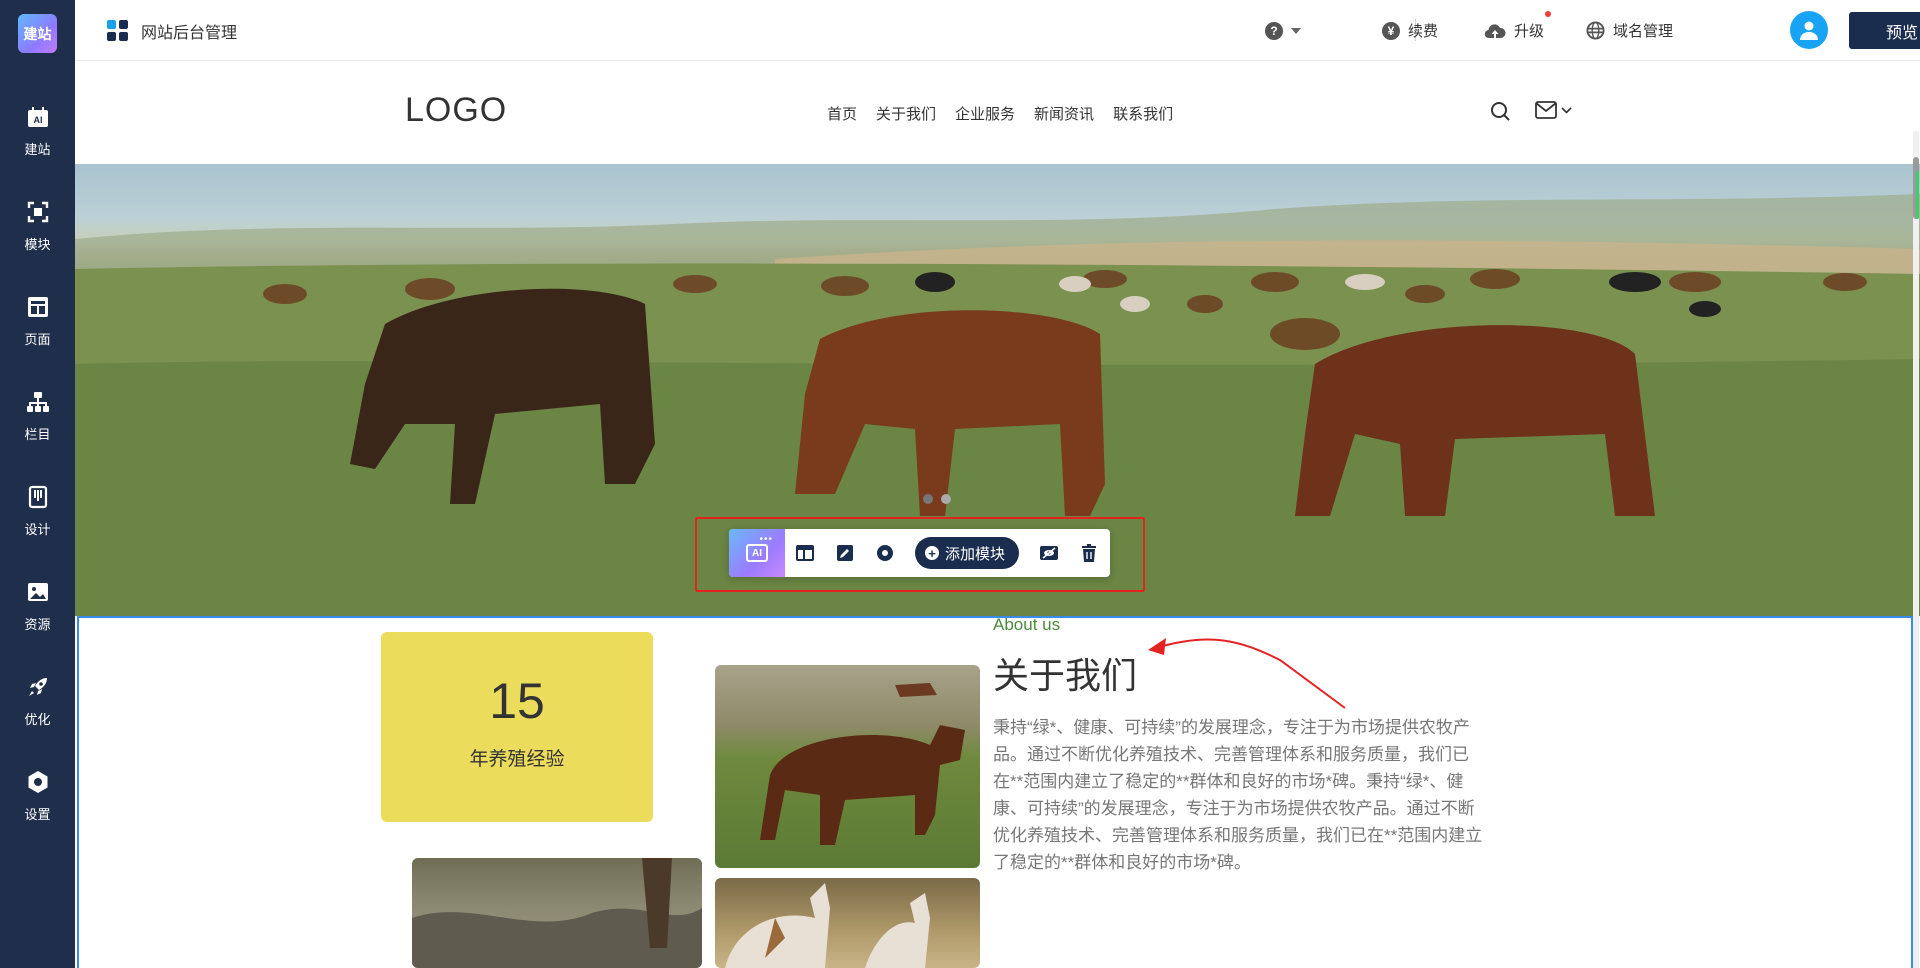 The image size is (1920, 968). I want to click on dashboard-grid-icon, so click(118, 30).